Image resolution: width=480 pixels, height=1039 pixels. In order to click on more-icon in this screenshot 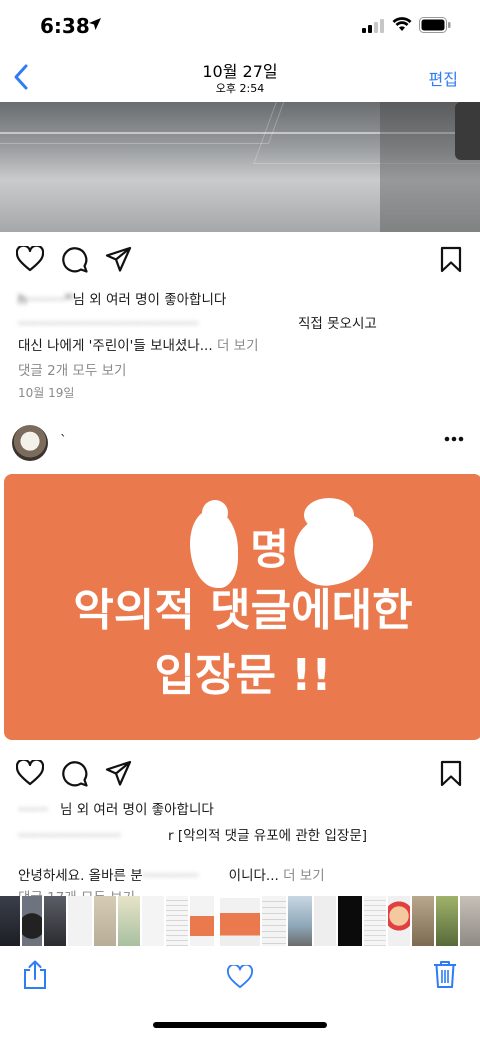, I will do `click(454, 439)`.